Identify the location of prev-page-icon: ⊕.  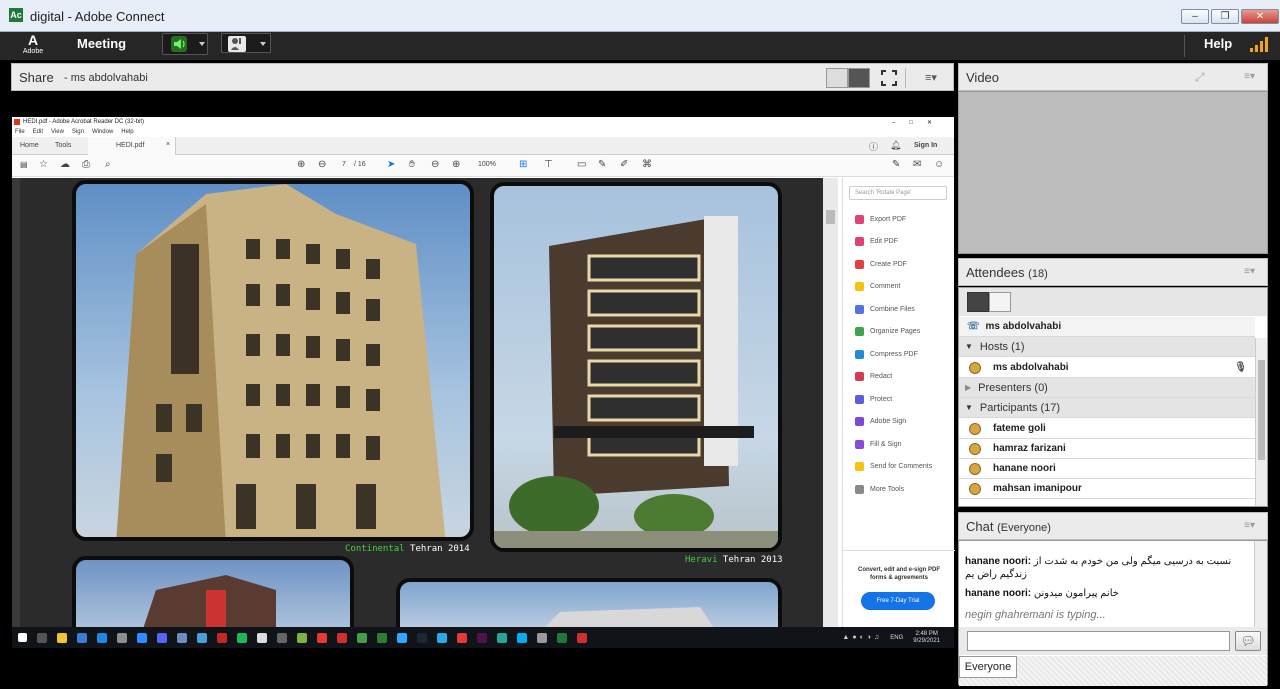
(301, 164).